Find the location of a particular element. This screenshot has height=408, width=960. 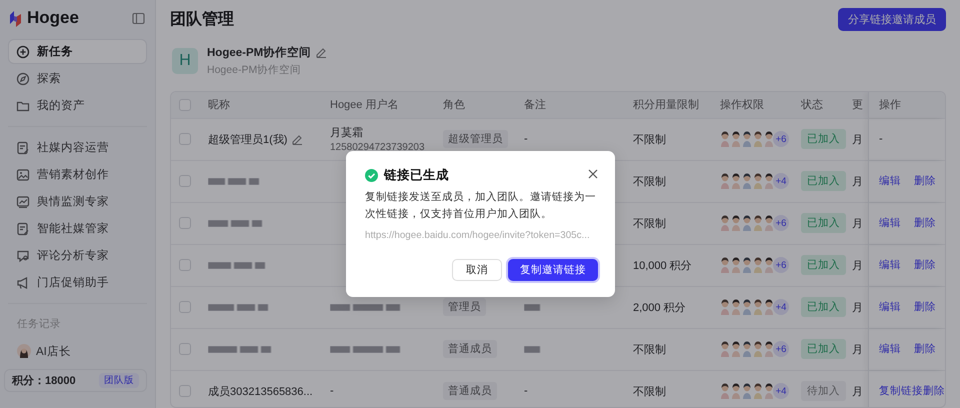

sidebar-item: 社媒内容运营 is located at coordinates (77, 147).